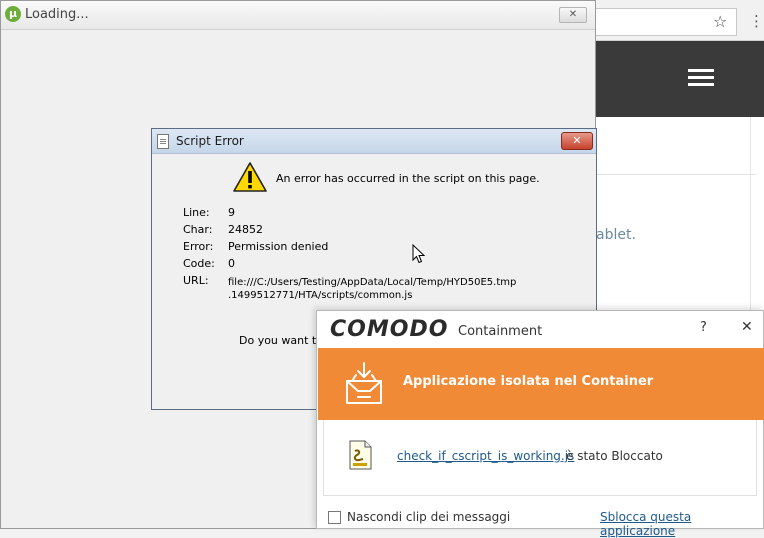 Image resolution: width=764 pixels, height=538 pixels. I want to click on comodo-product-name: Containment, so click(500, 331).